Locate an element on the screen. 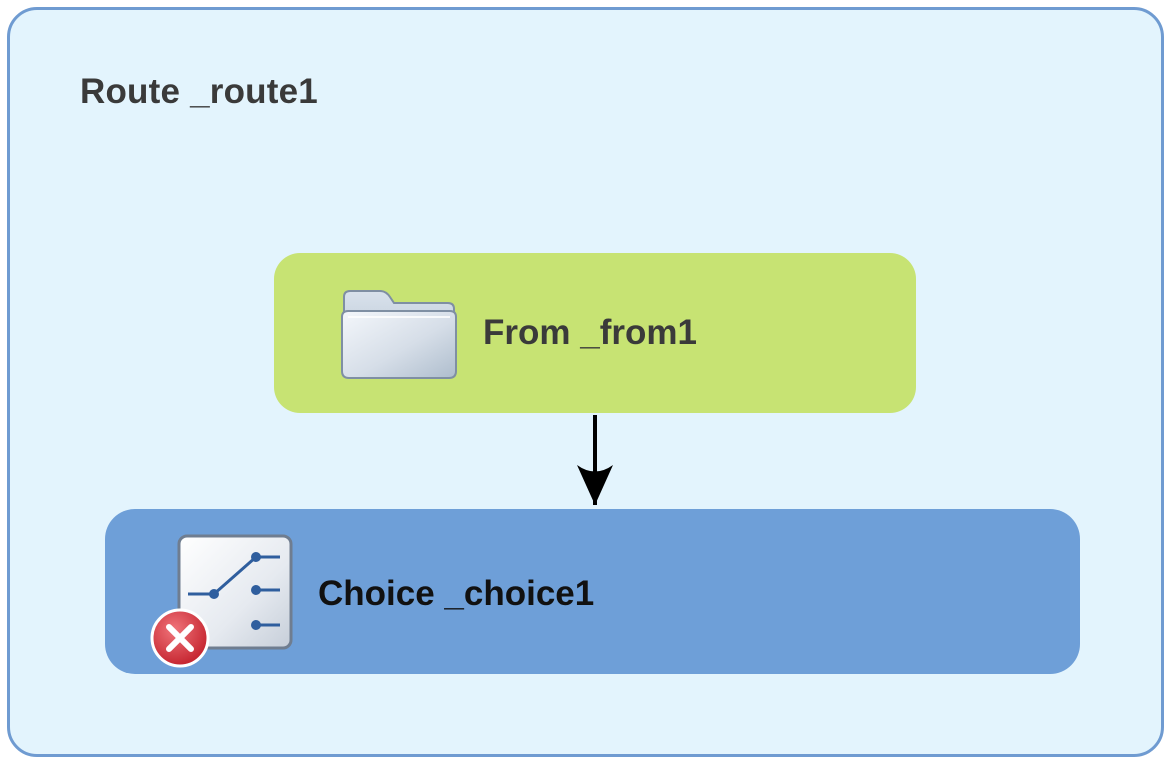  choice-node-label: Choice _choice1 is located at coordinates (456, 593).